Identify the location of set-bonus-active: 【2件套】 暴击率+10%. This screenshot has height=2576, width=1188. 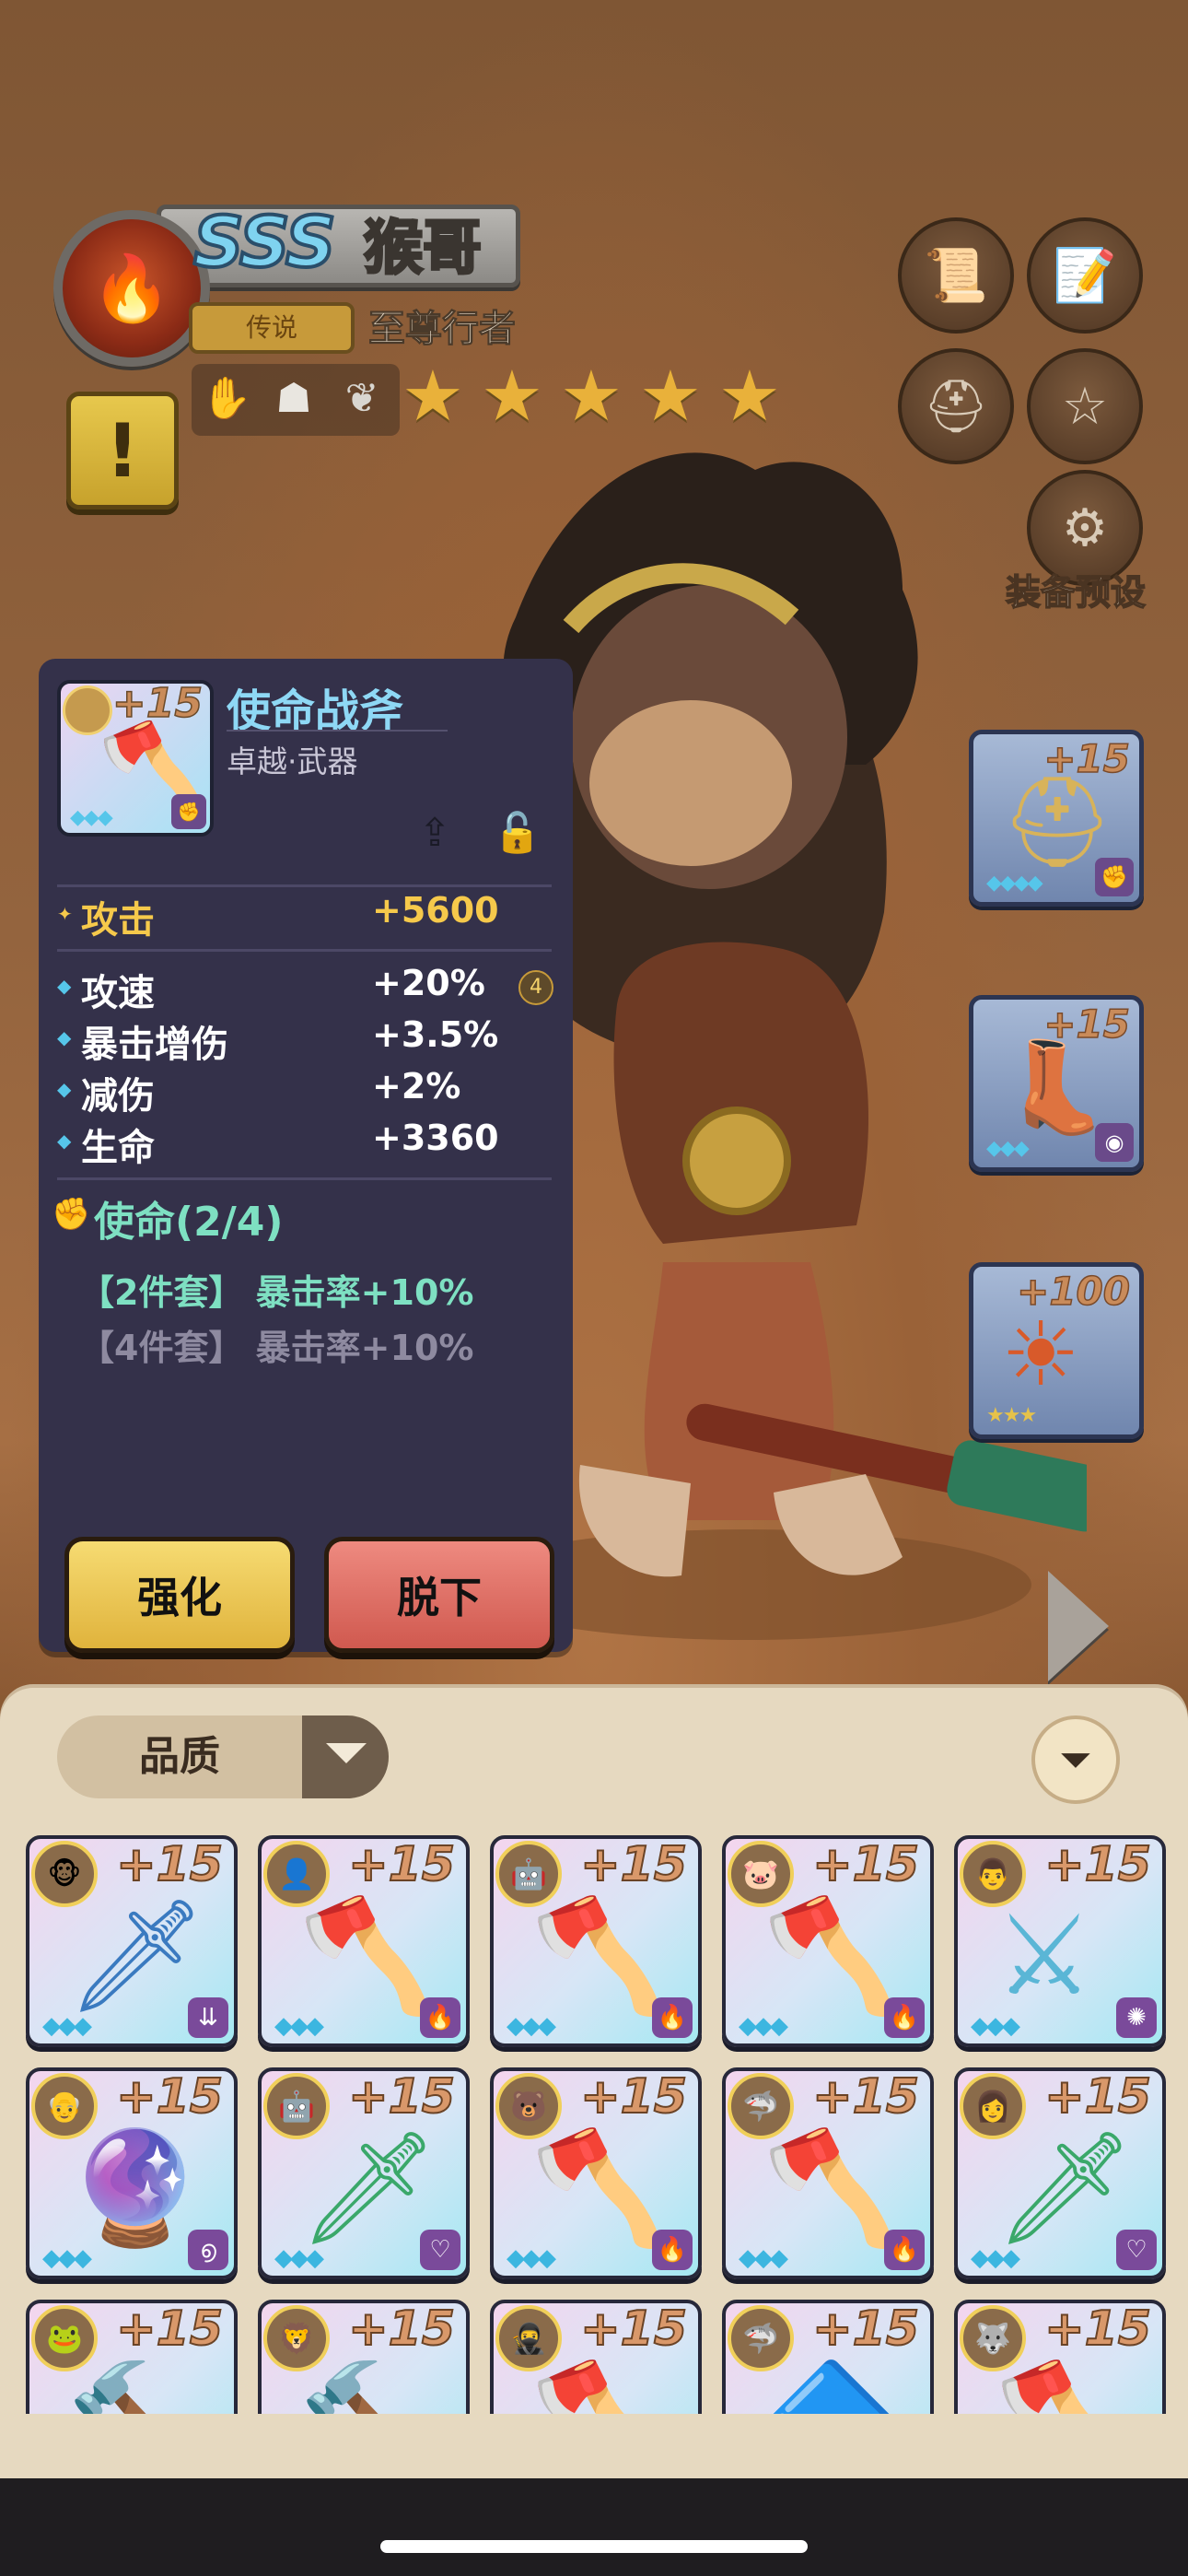
(276, 1292).